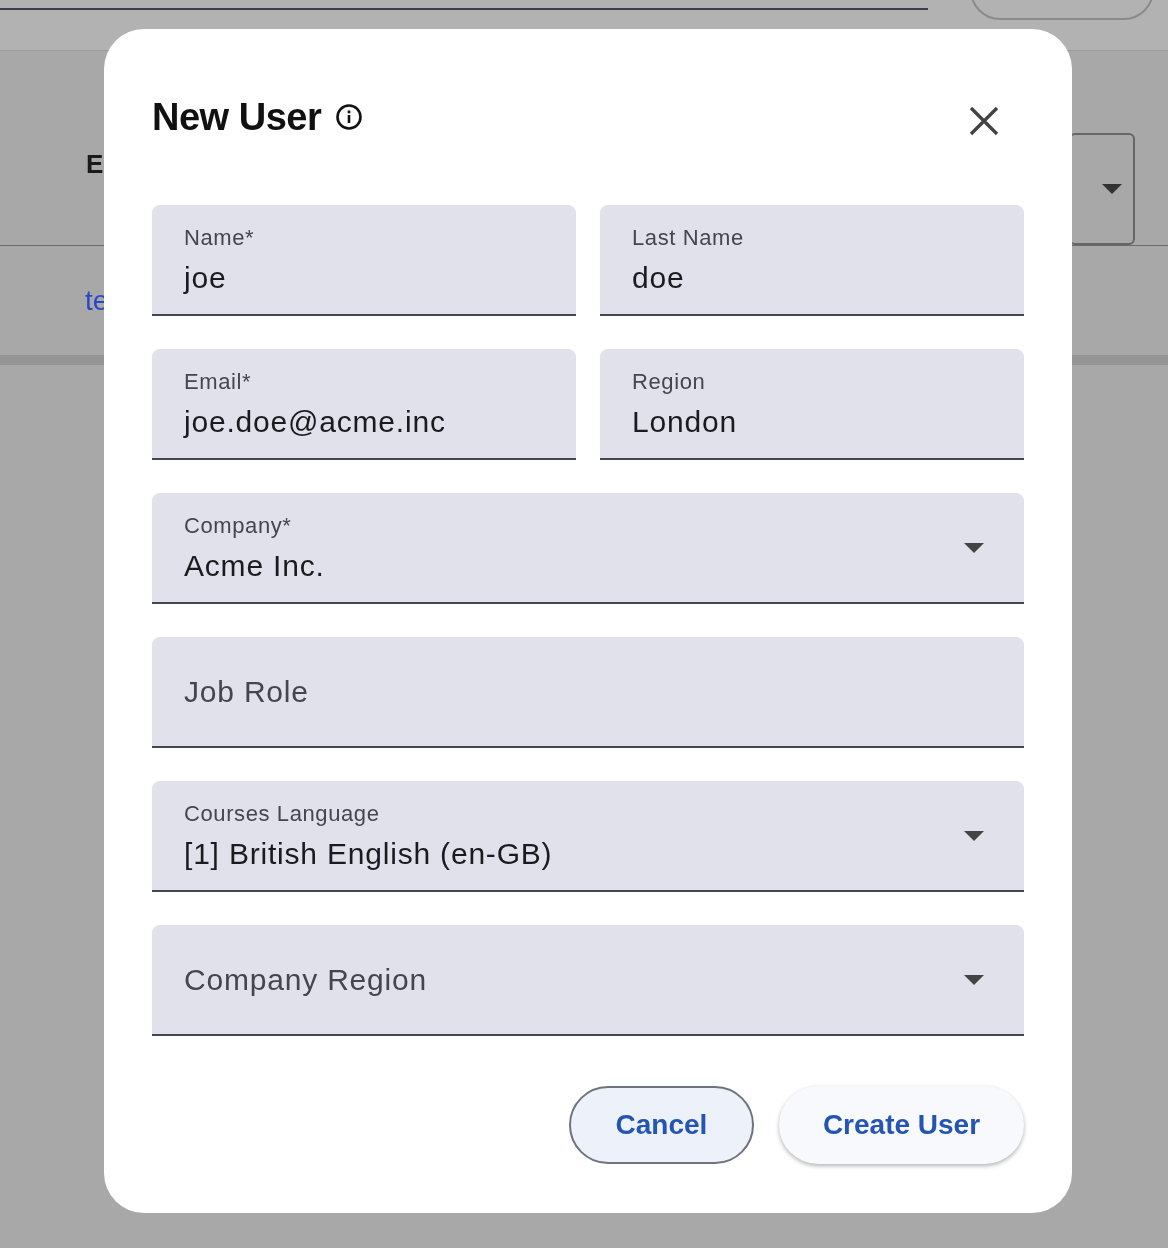  What do you see at coordinates (315, 421) in the screenshot?
I see `field-value: joe.doe@acme.inc` at bounding box center [315, 421].